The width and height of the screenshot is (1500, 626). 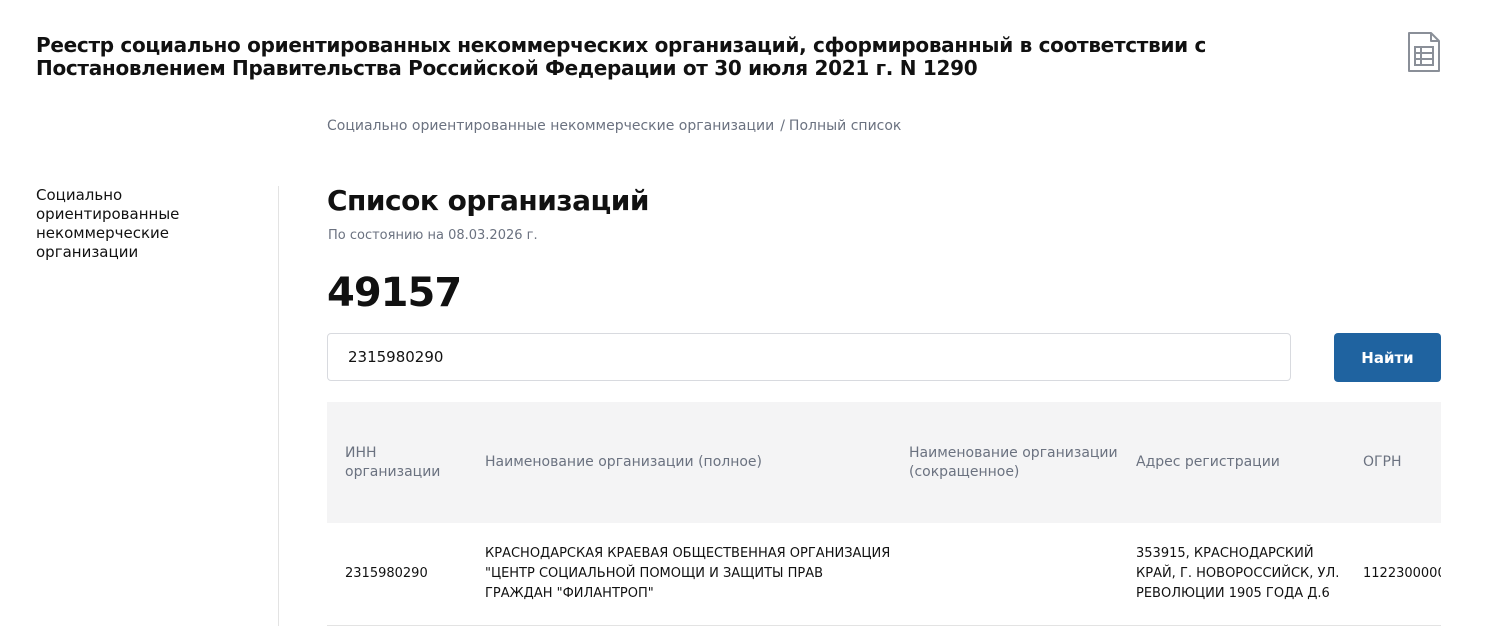 I want to click on breadcrumb-item-full-list: Полный список, so click(x=845, y=126).